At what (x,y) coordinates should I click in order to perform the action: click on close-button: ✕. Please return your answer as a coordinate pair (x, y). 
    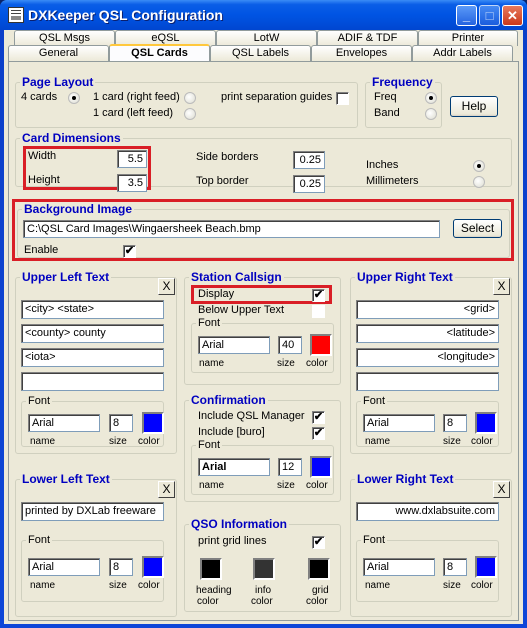
    Looking at the image, I should click on (512, 15).